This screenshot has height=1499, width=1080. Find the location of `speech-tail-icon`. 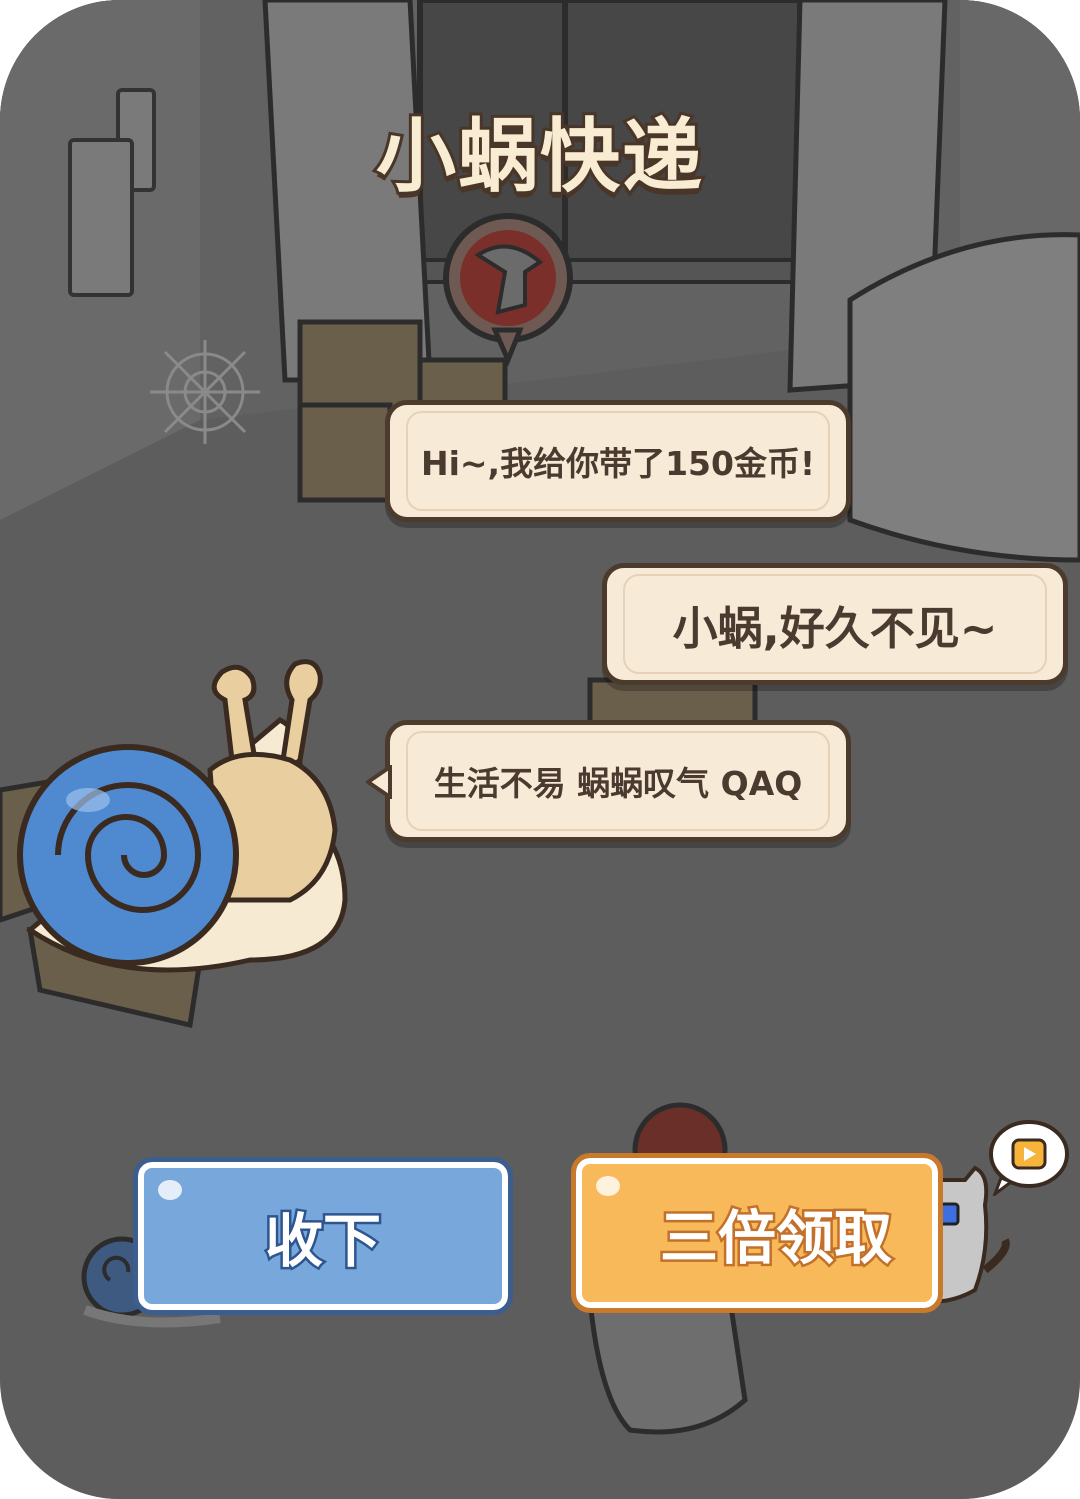

speech-tail-icon is located at coordinates (379, 782).